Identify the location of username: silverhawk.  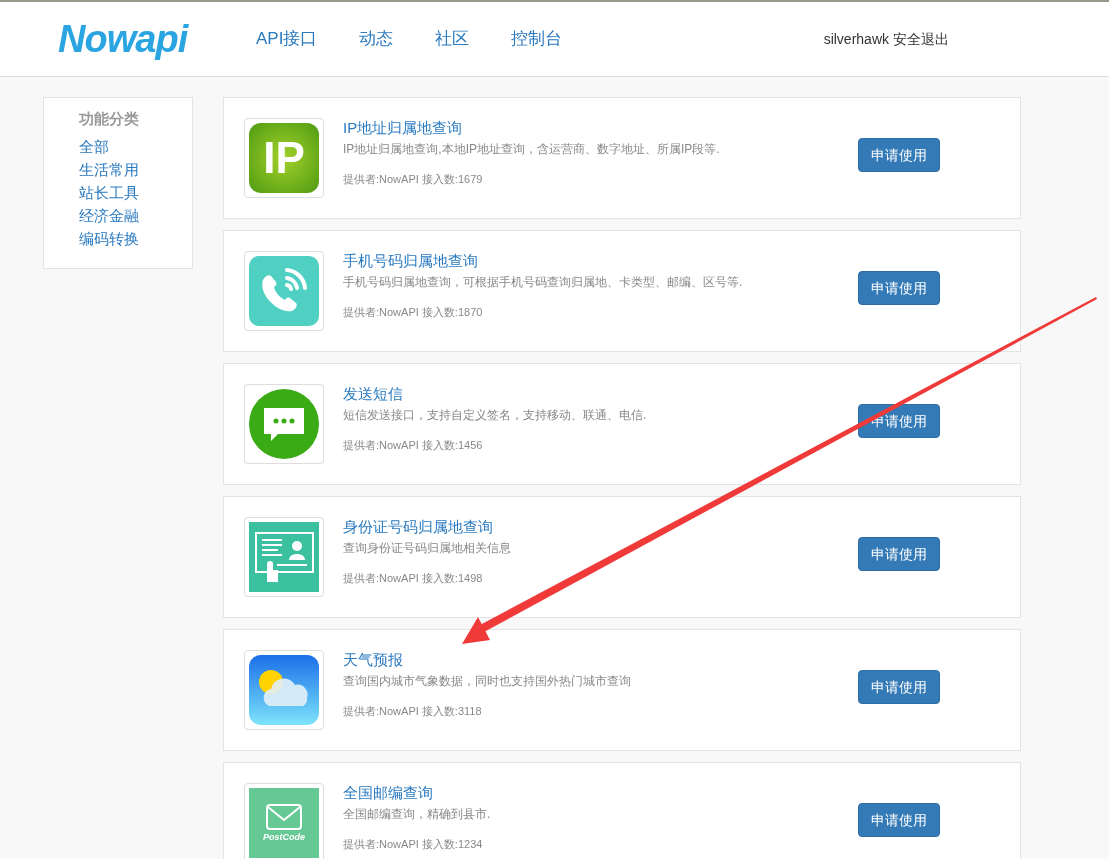
(856, 39).